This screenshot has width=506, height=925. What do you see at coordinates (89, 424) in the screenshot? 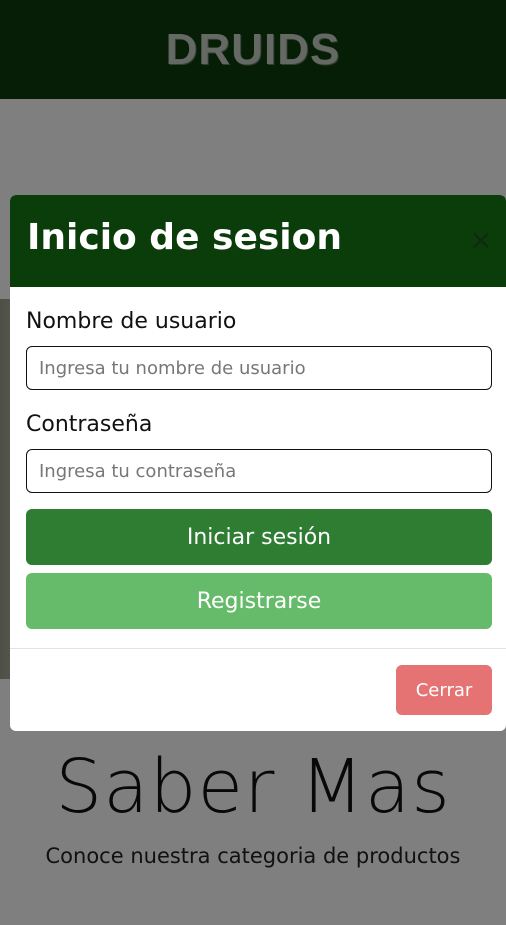
I see `password-label: Contraseña` at bounding box center [89, 424].